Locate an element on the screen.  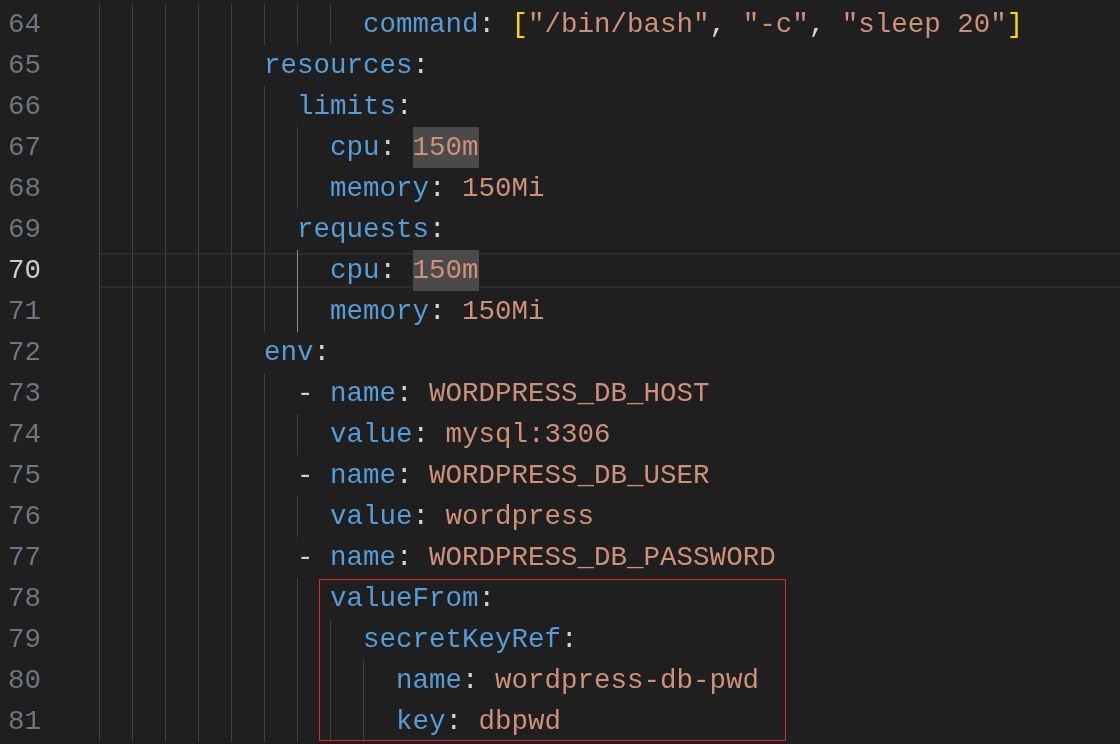
line-number: 69 is located at coordinates (24, 229).